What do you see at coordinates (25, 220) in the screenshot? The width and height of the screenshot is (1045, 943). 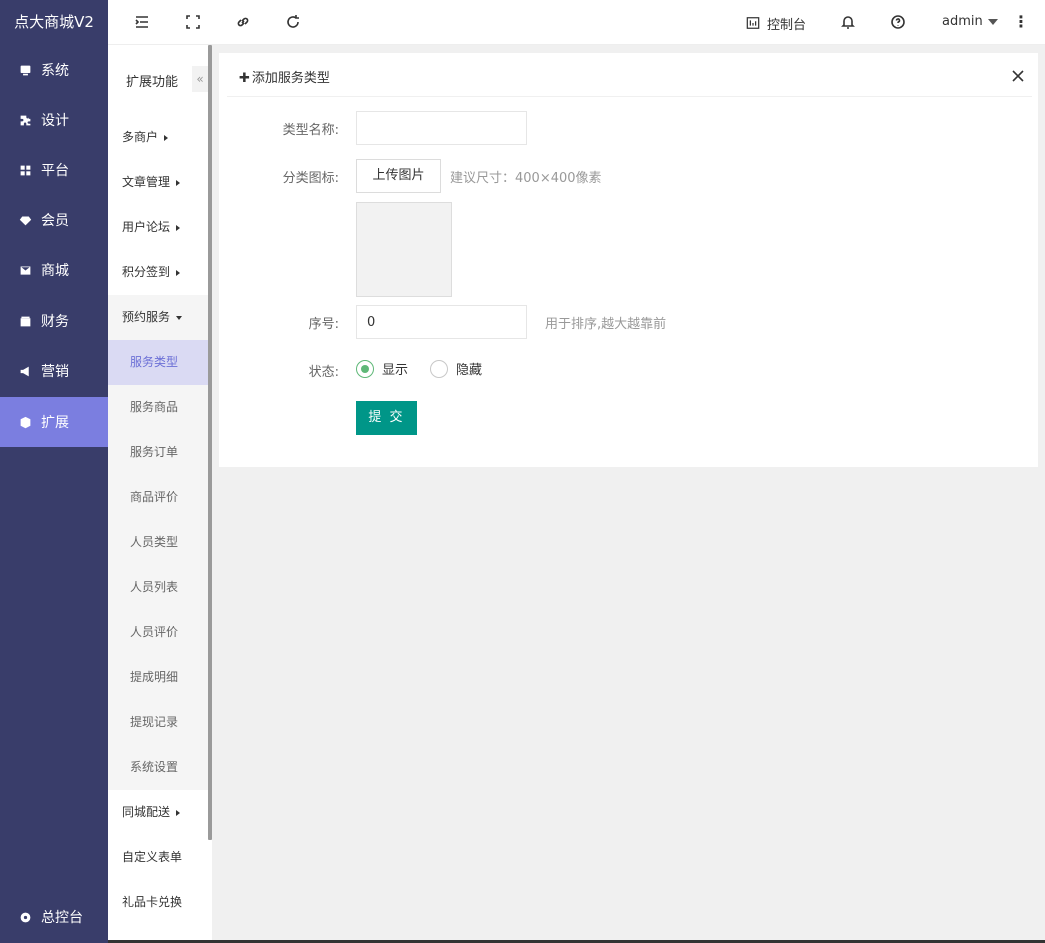 I see `diamond-icon` at bounding box center [25, 220].